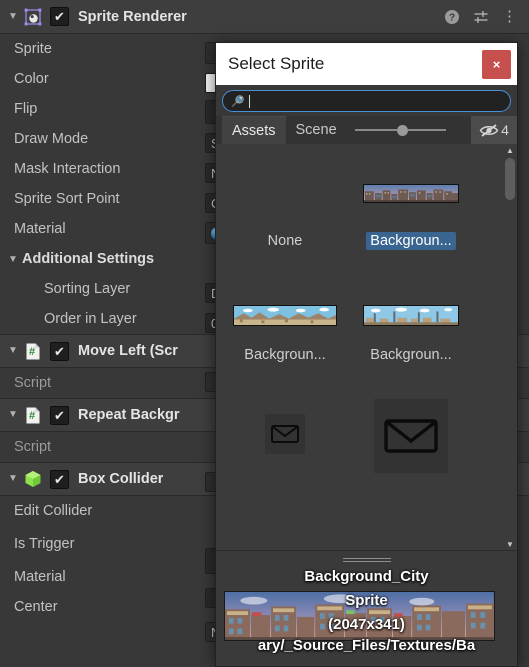 This screenshot has height=667, width=529. What do you see at coordinates (366, 64) in the screenshot?
I see `dialog-titlebar: Select Sprite ×` at bounding box center [366, 64].